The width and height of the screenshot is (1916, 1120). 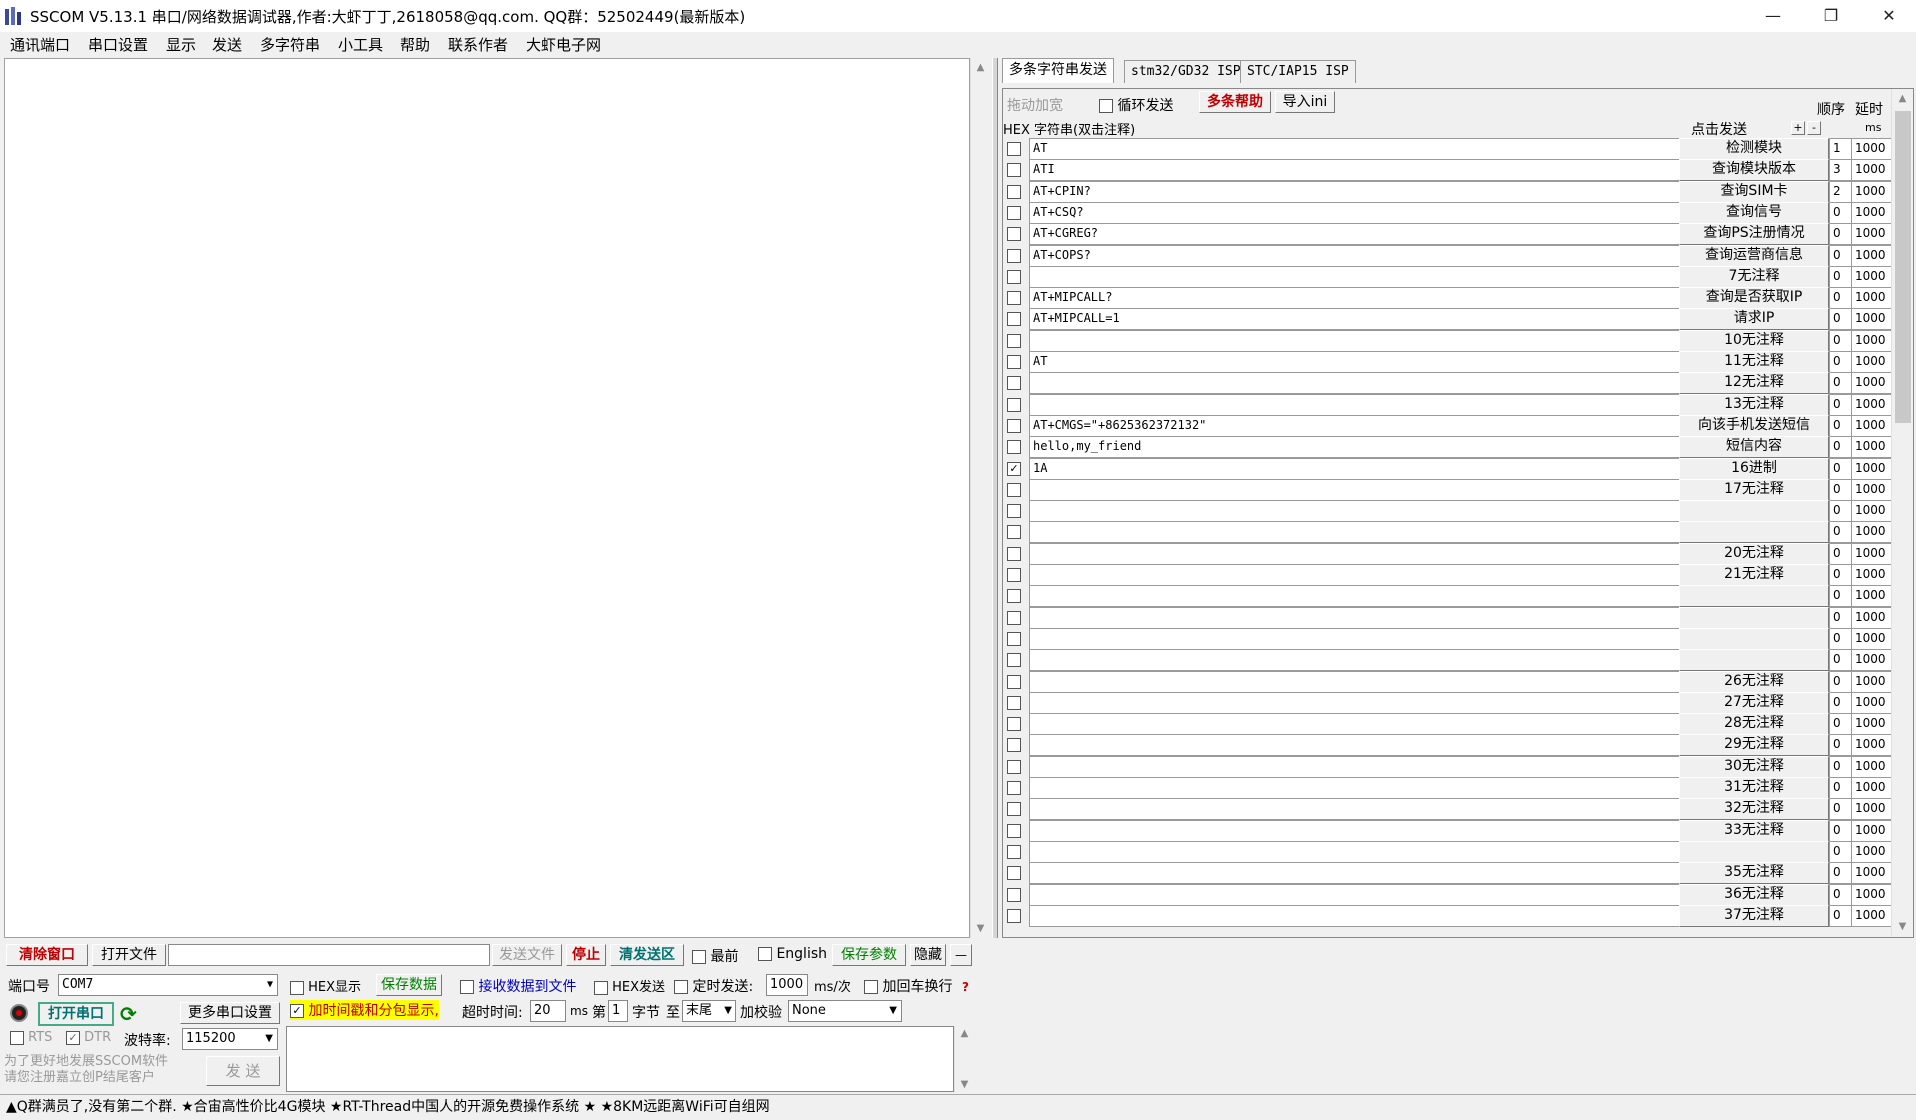 What do you see at coordinates (230, 1039) in the screenshot?
I see `baud-select: 115200 ▼` at bounding box center [230, 1039].